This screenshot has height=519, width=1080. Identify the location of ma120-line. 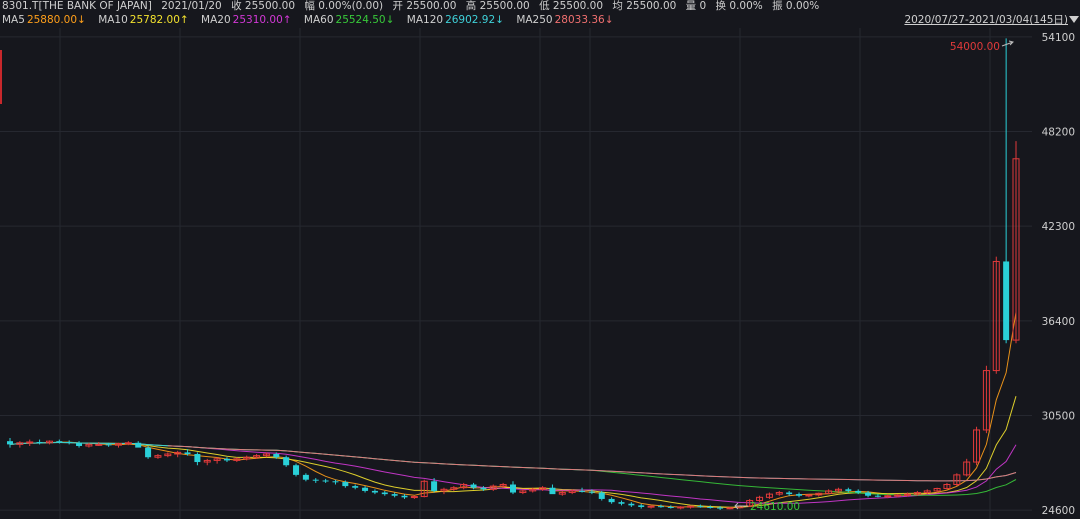
(513, 461).